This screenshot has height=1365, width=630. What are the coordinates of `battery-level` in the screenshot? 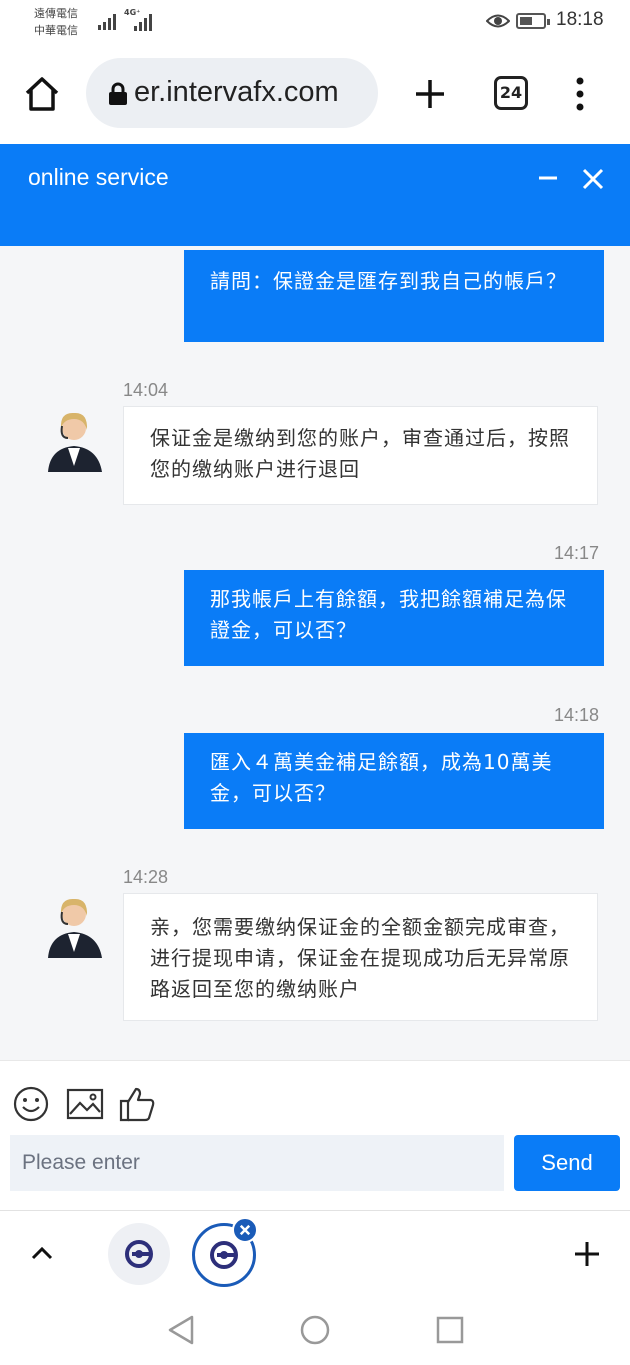 It's located at (526, 21).